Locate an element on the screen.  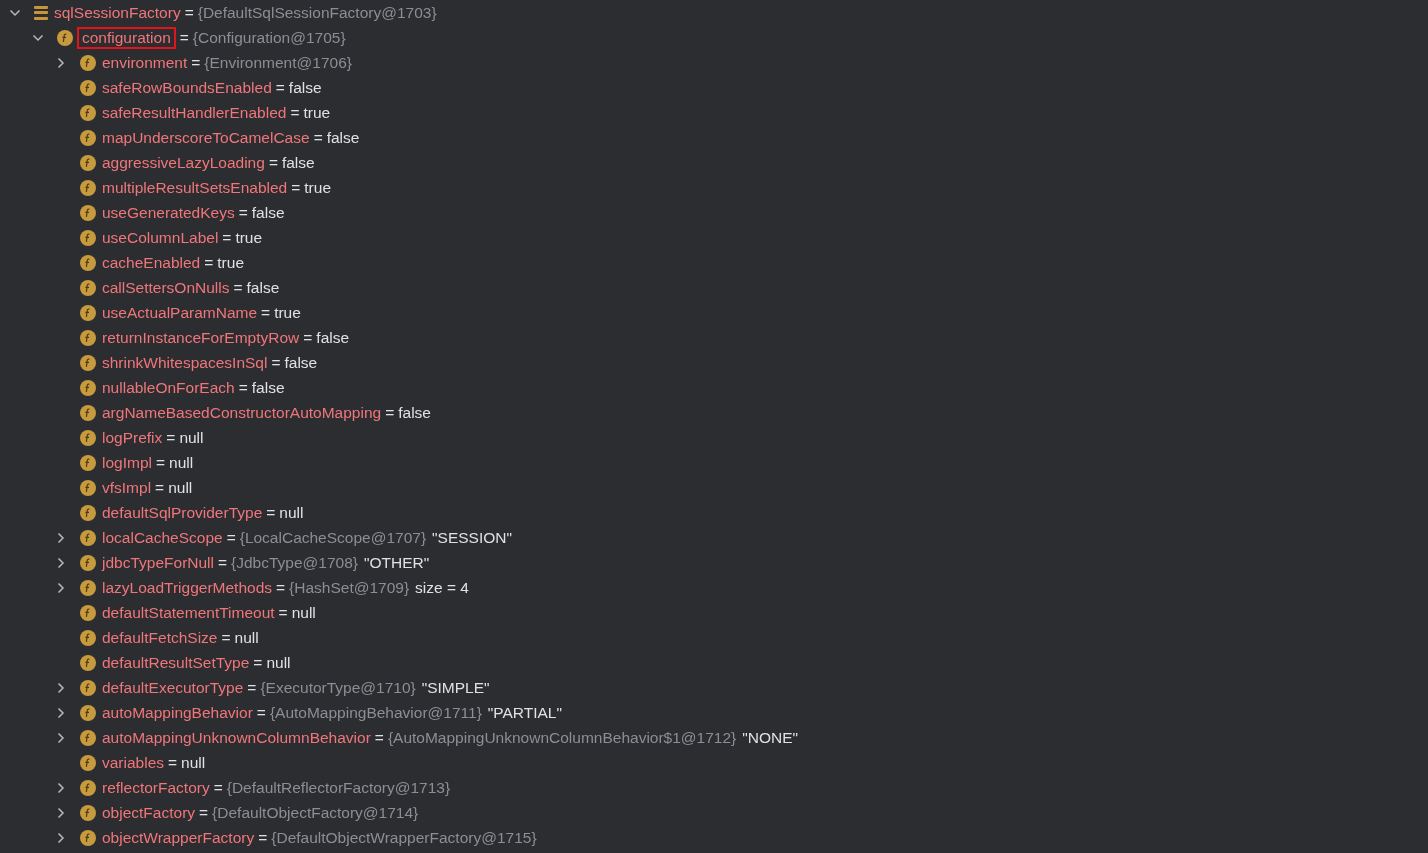
variable-name: localCacheScope is located at coordinates (162, 537).